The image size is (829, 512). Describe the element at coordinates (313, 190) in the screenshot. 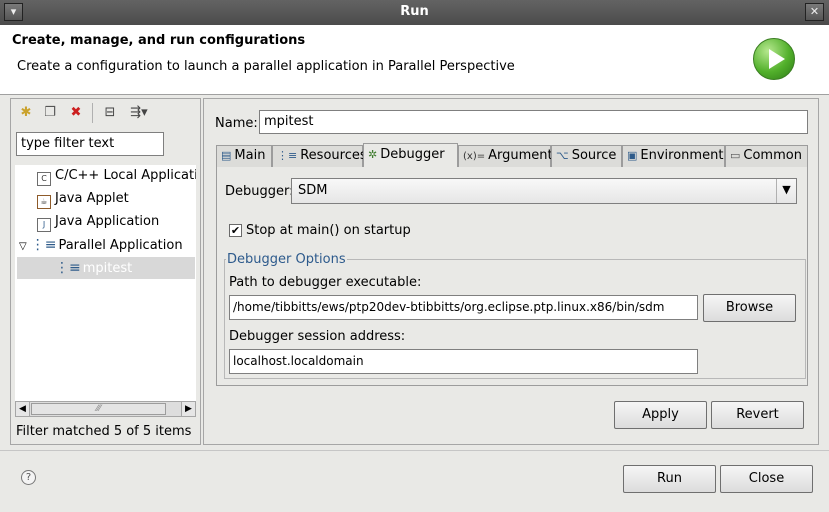

I see `debugger-select-value: SDM` at that location.